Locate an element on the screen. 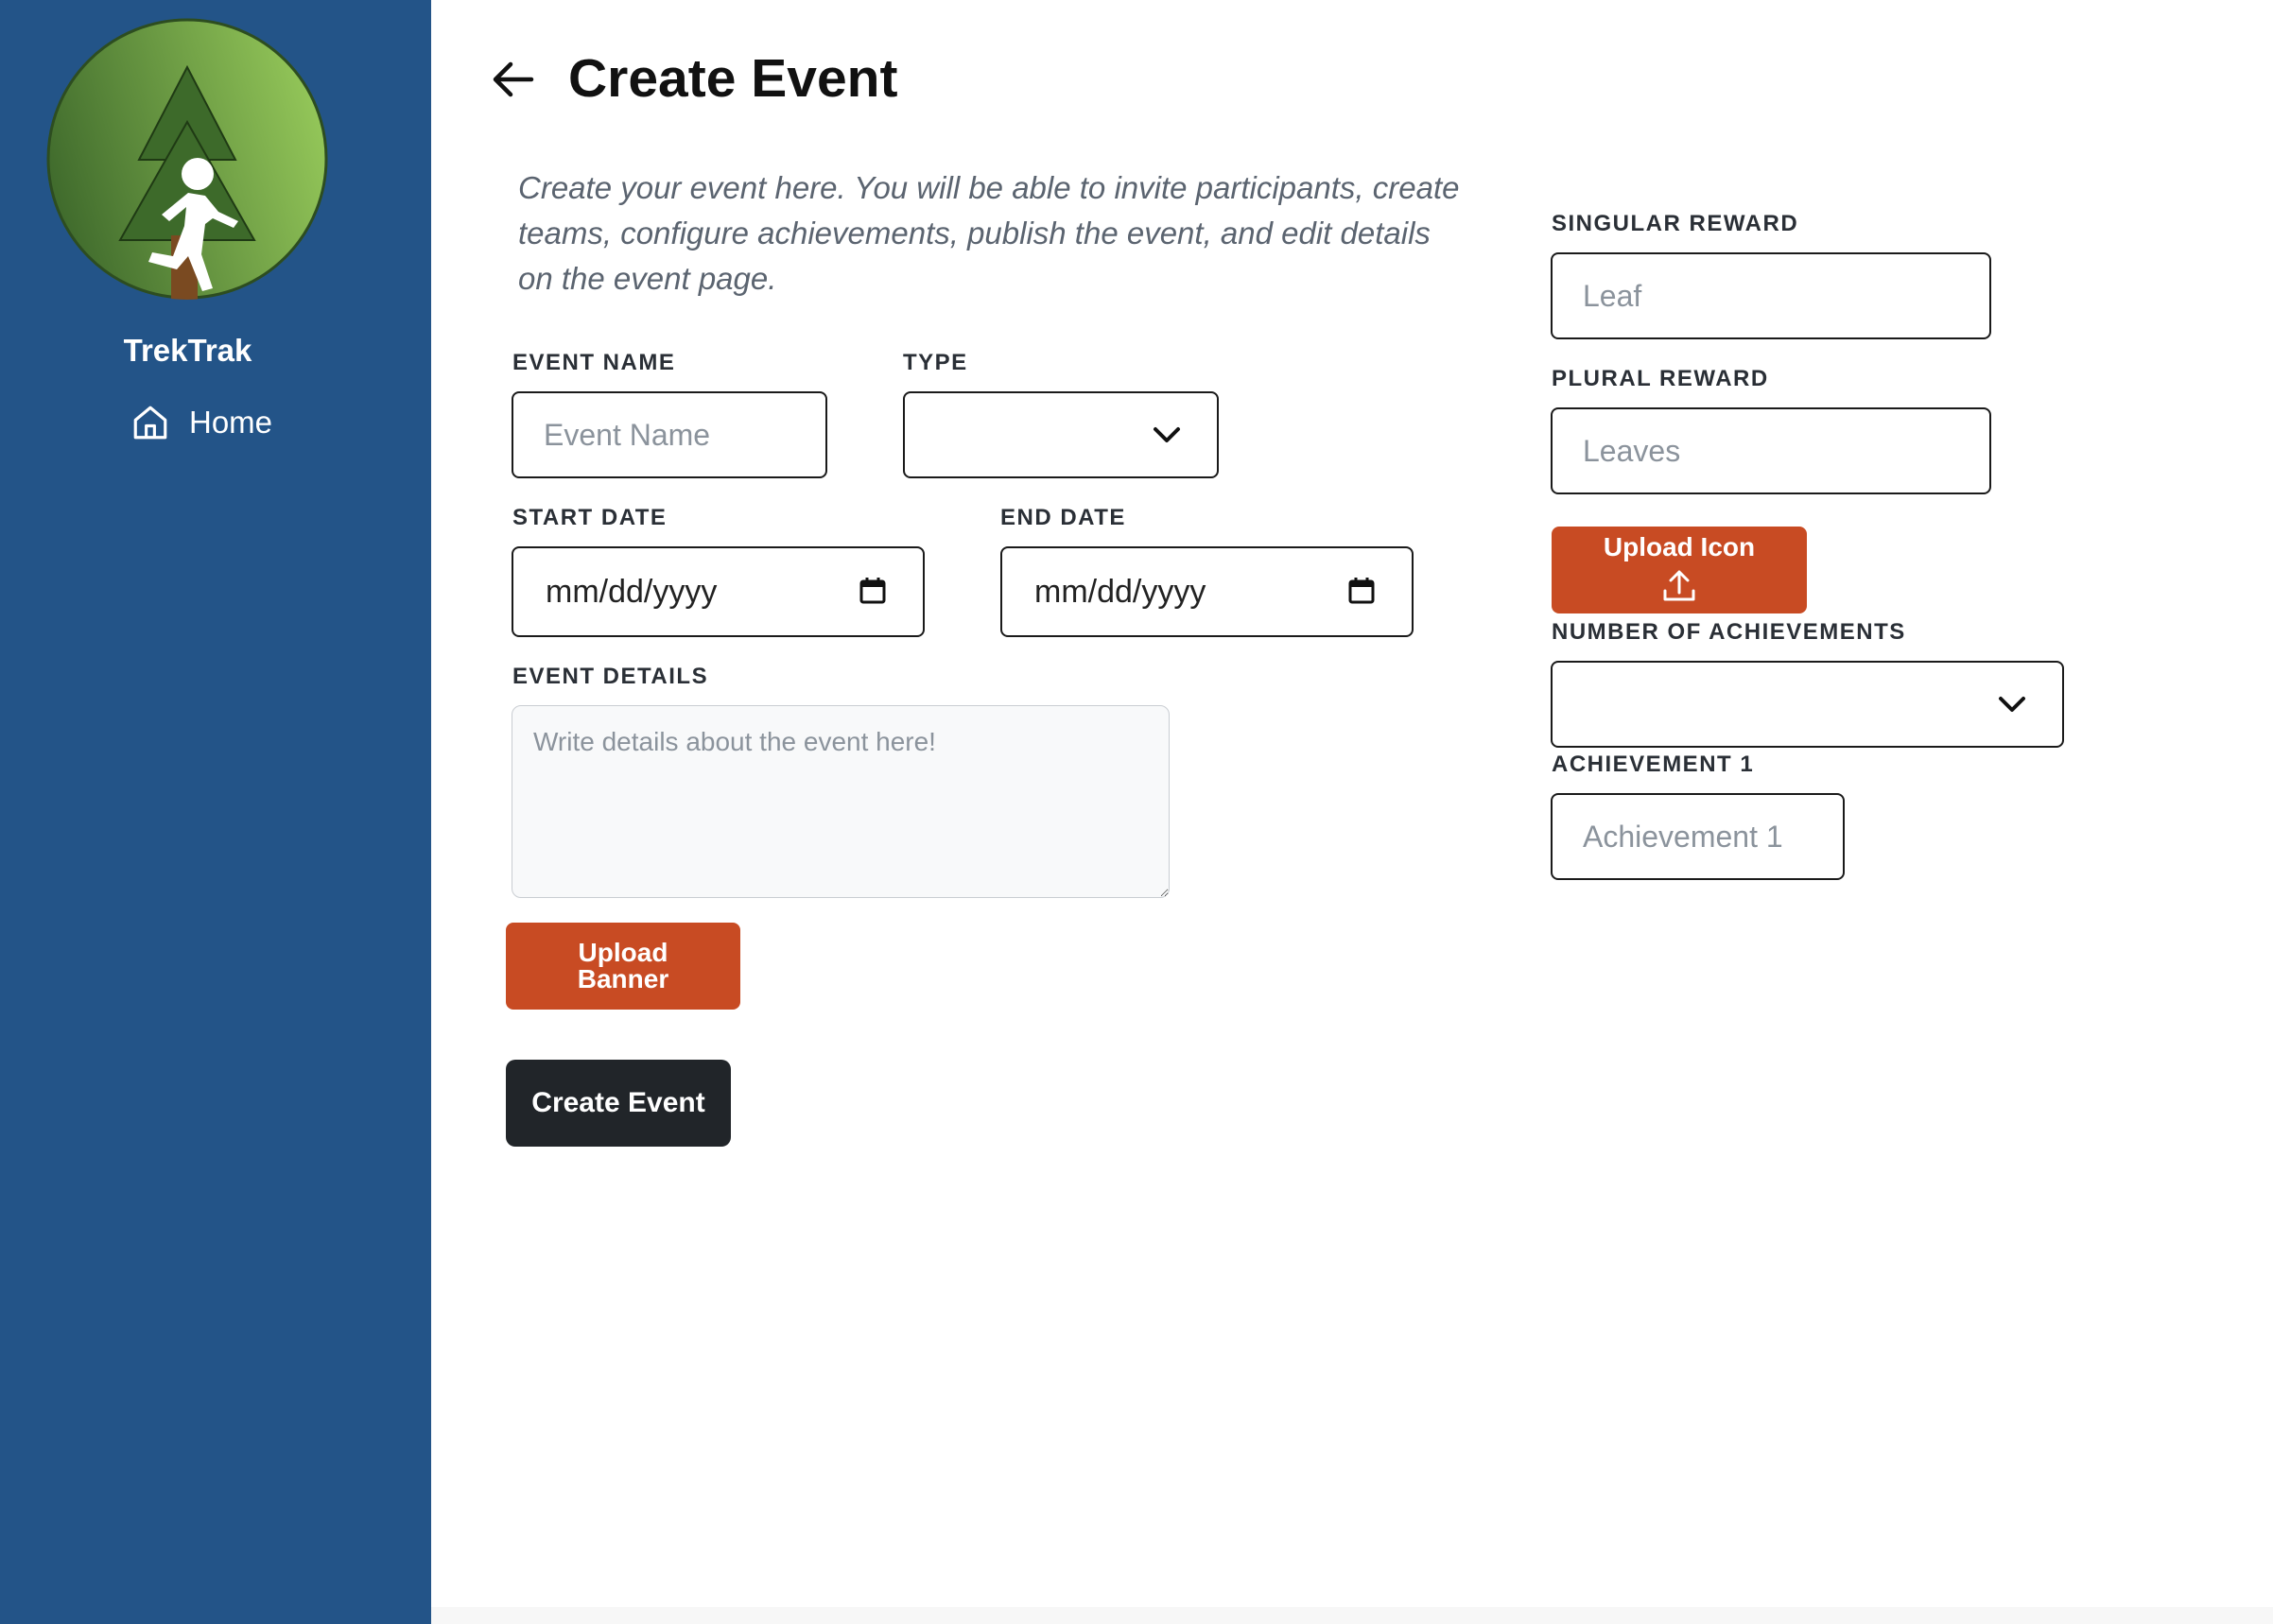  start-date-label: START DATE is located at coordinates (590, 517).